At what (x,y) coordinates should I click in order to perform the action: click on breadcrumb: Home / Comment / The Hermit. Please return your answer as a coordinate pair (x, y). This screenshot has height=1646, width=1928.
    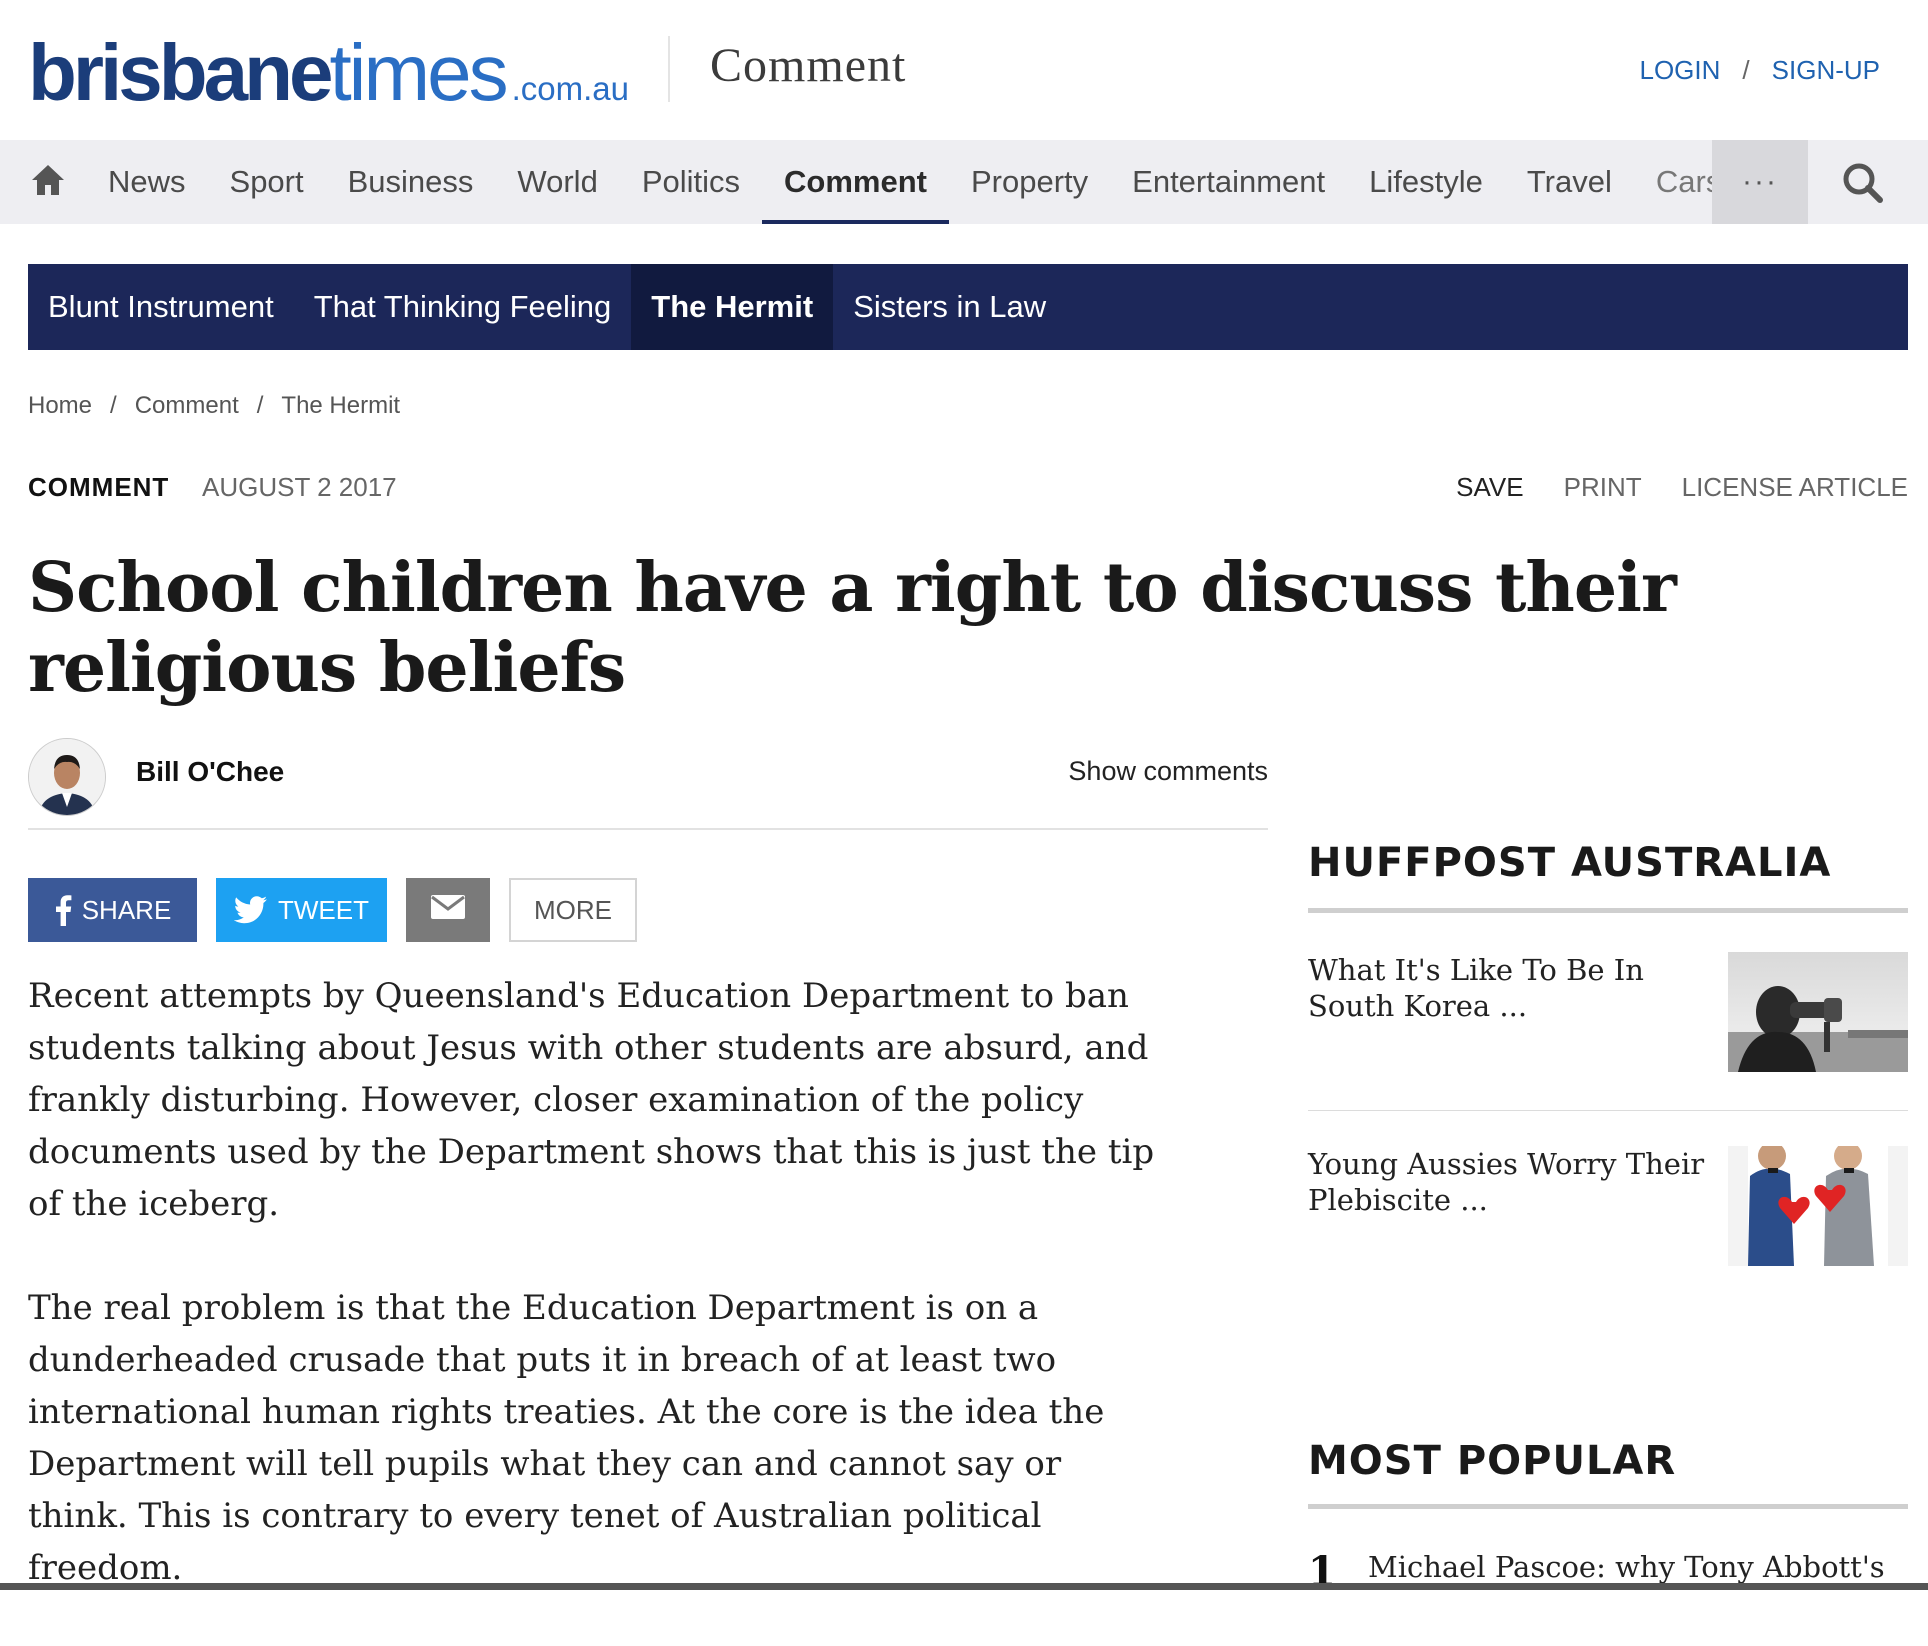
    Looking at the image, I should click on (214, 406).